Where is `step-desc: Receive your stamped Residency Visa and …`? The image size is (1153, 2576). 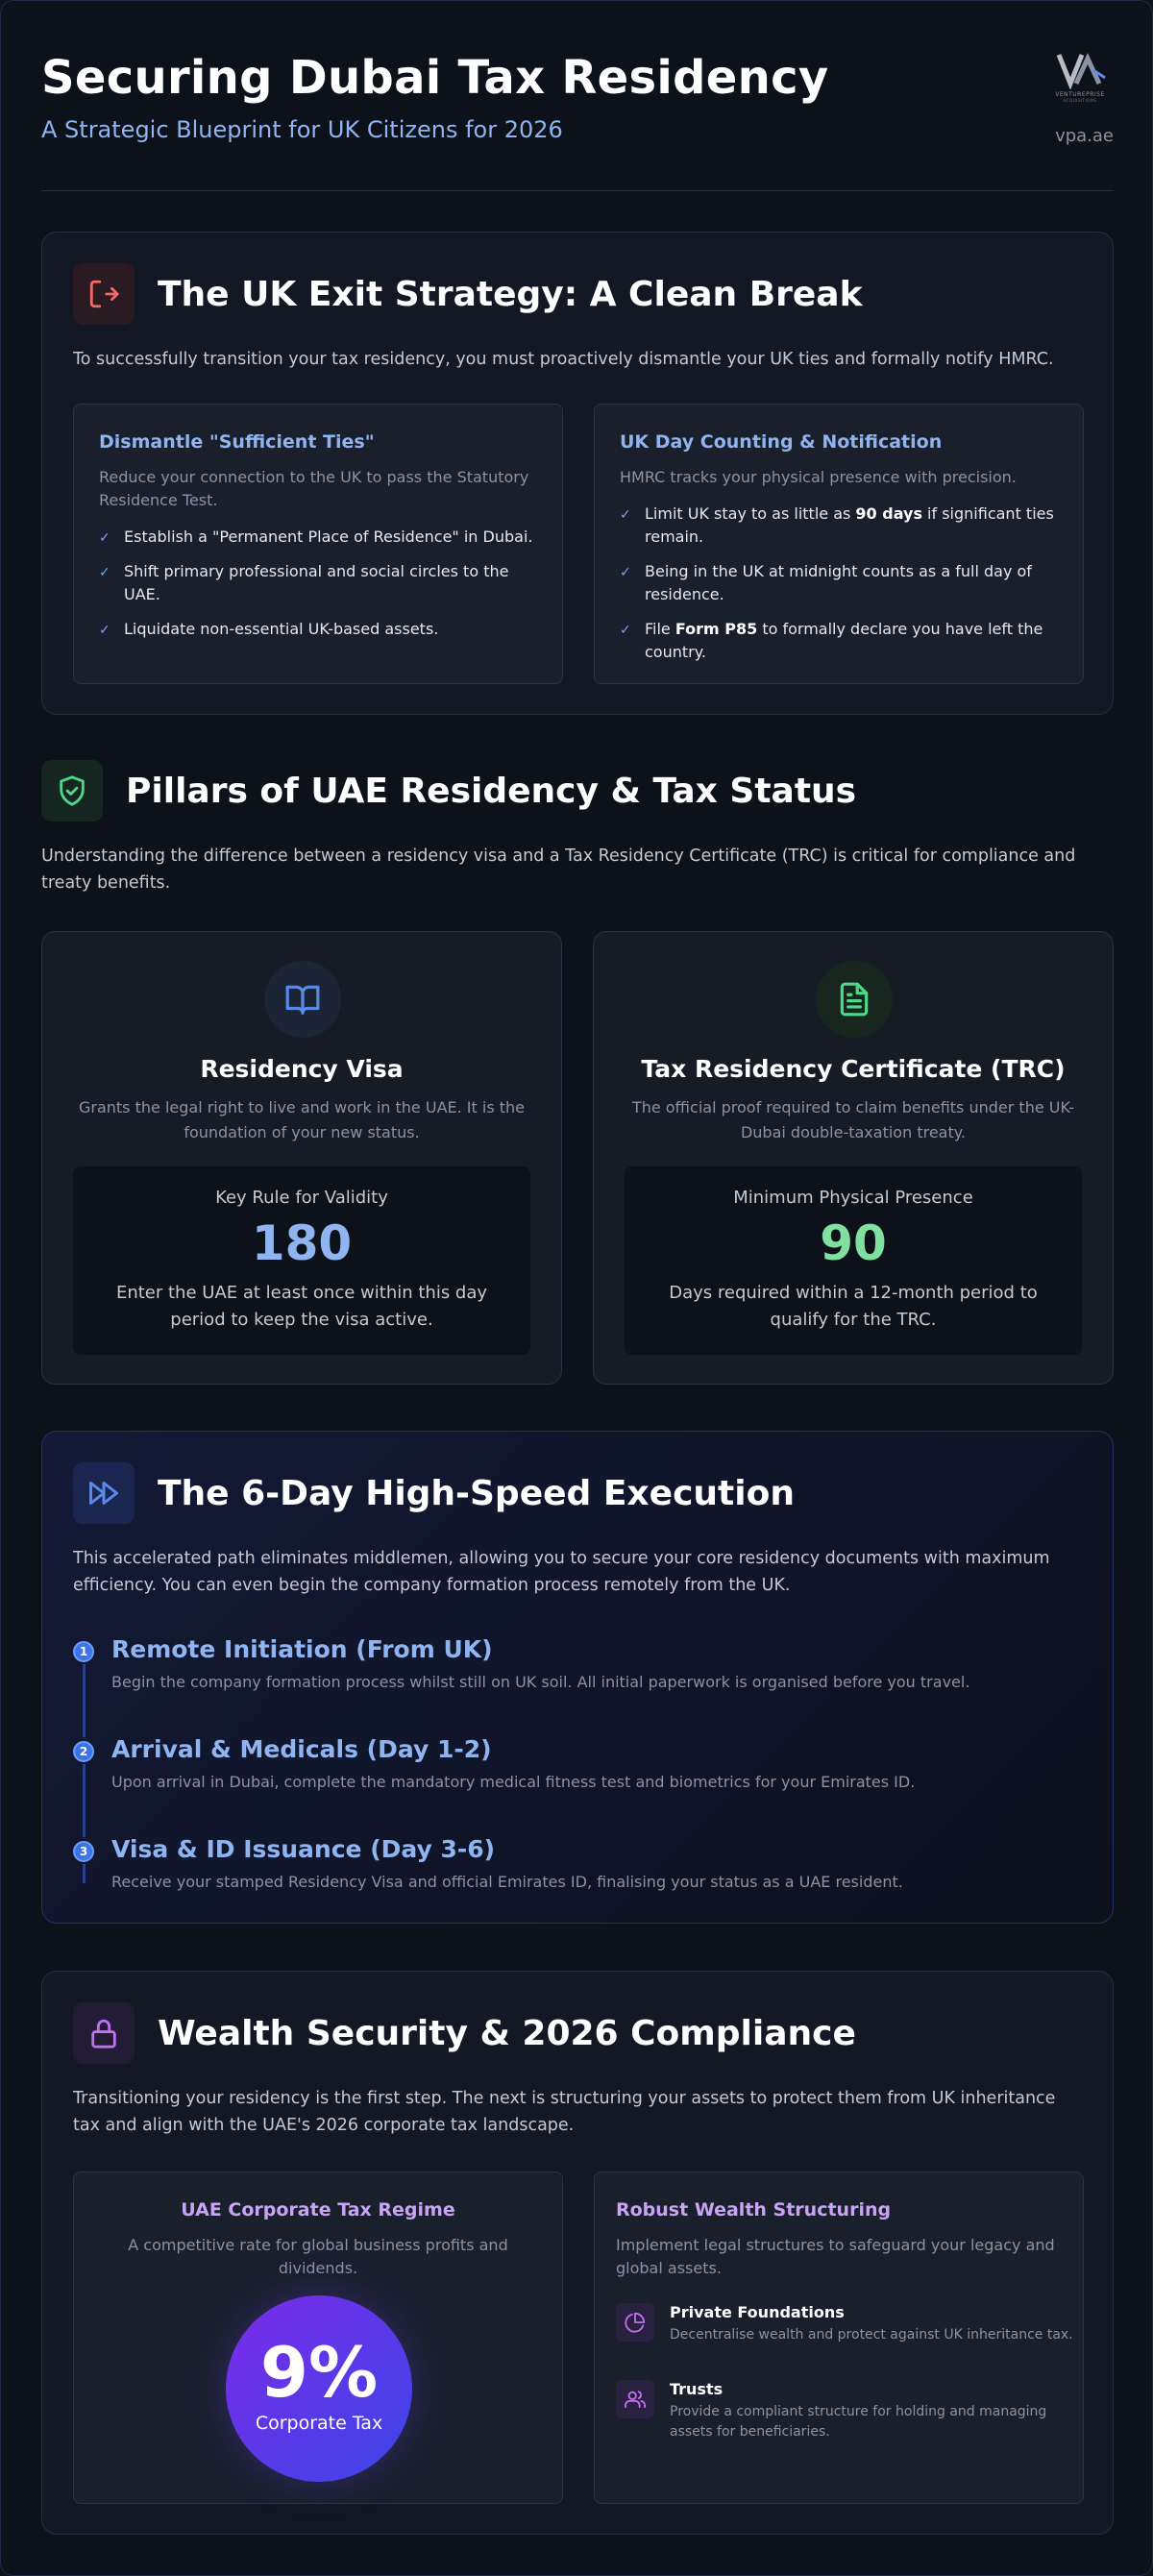
step-desc: Receive your stamped Residency Visa and … is located at coordinates (507, 1882).